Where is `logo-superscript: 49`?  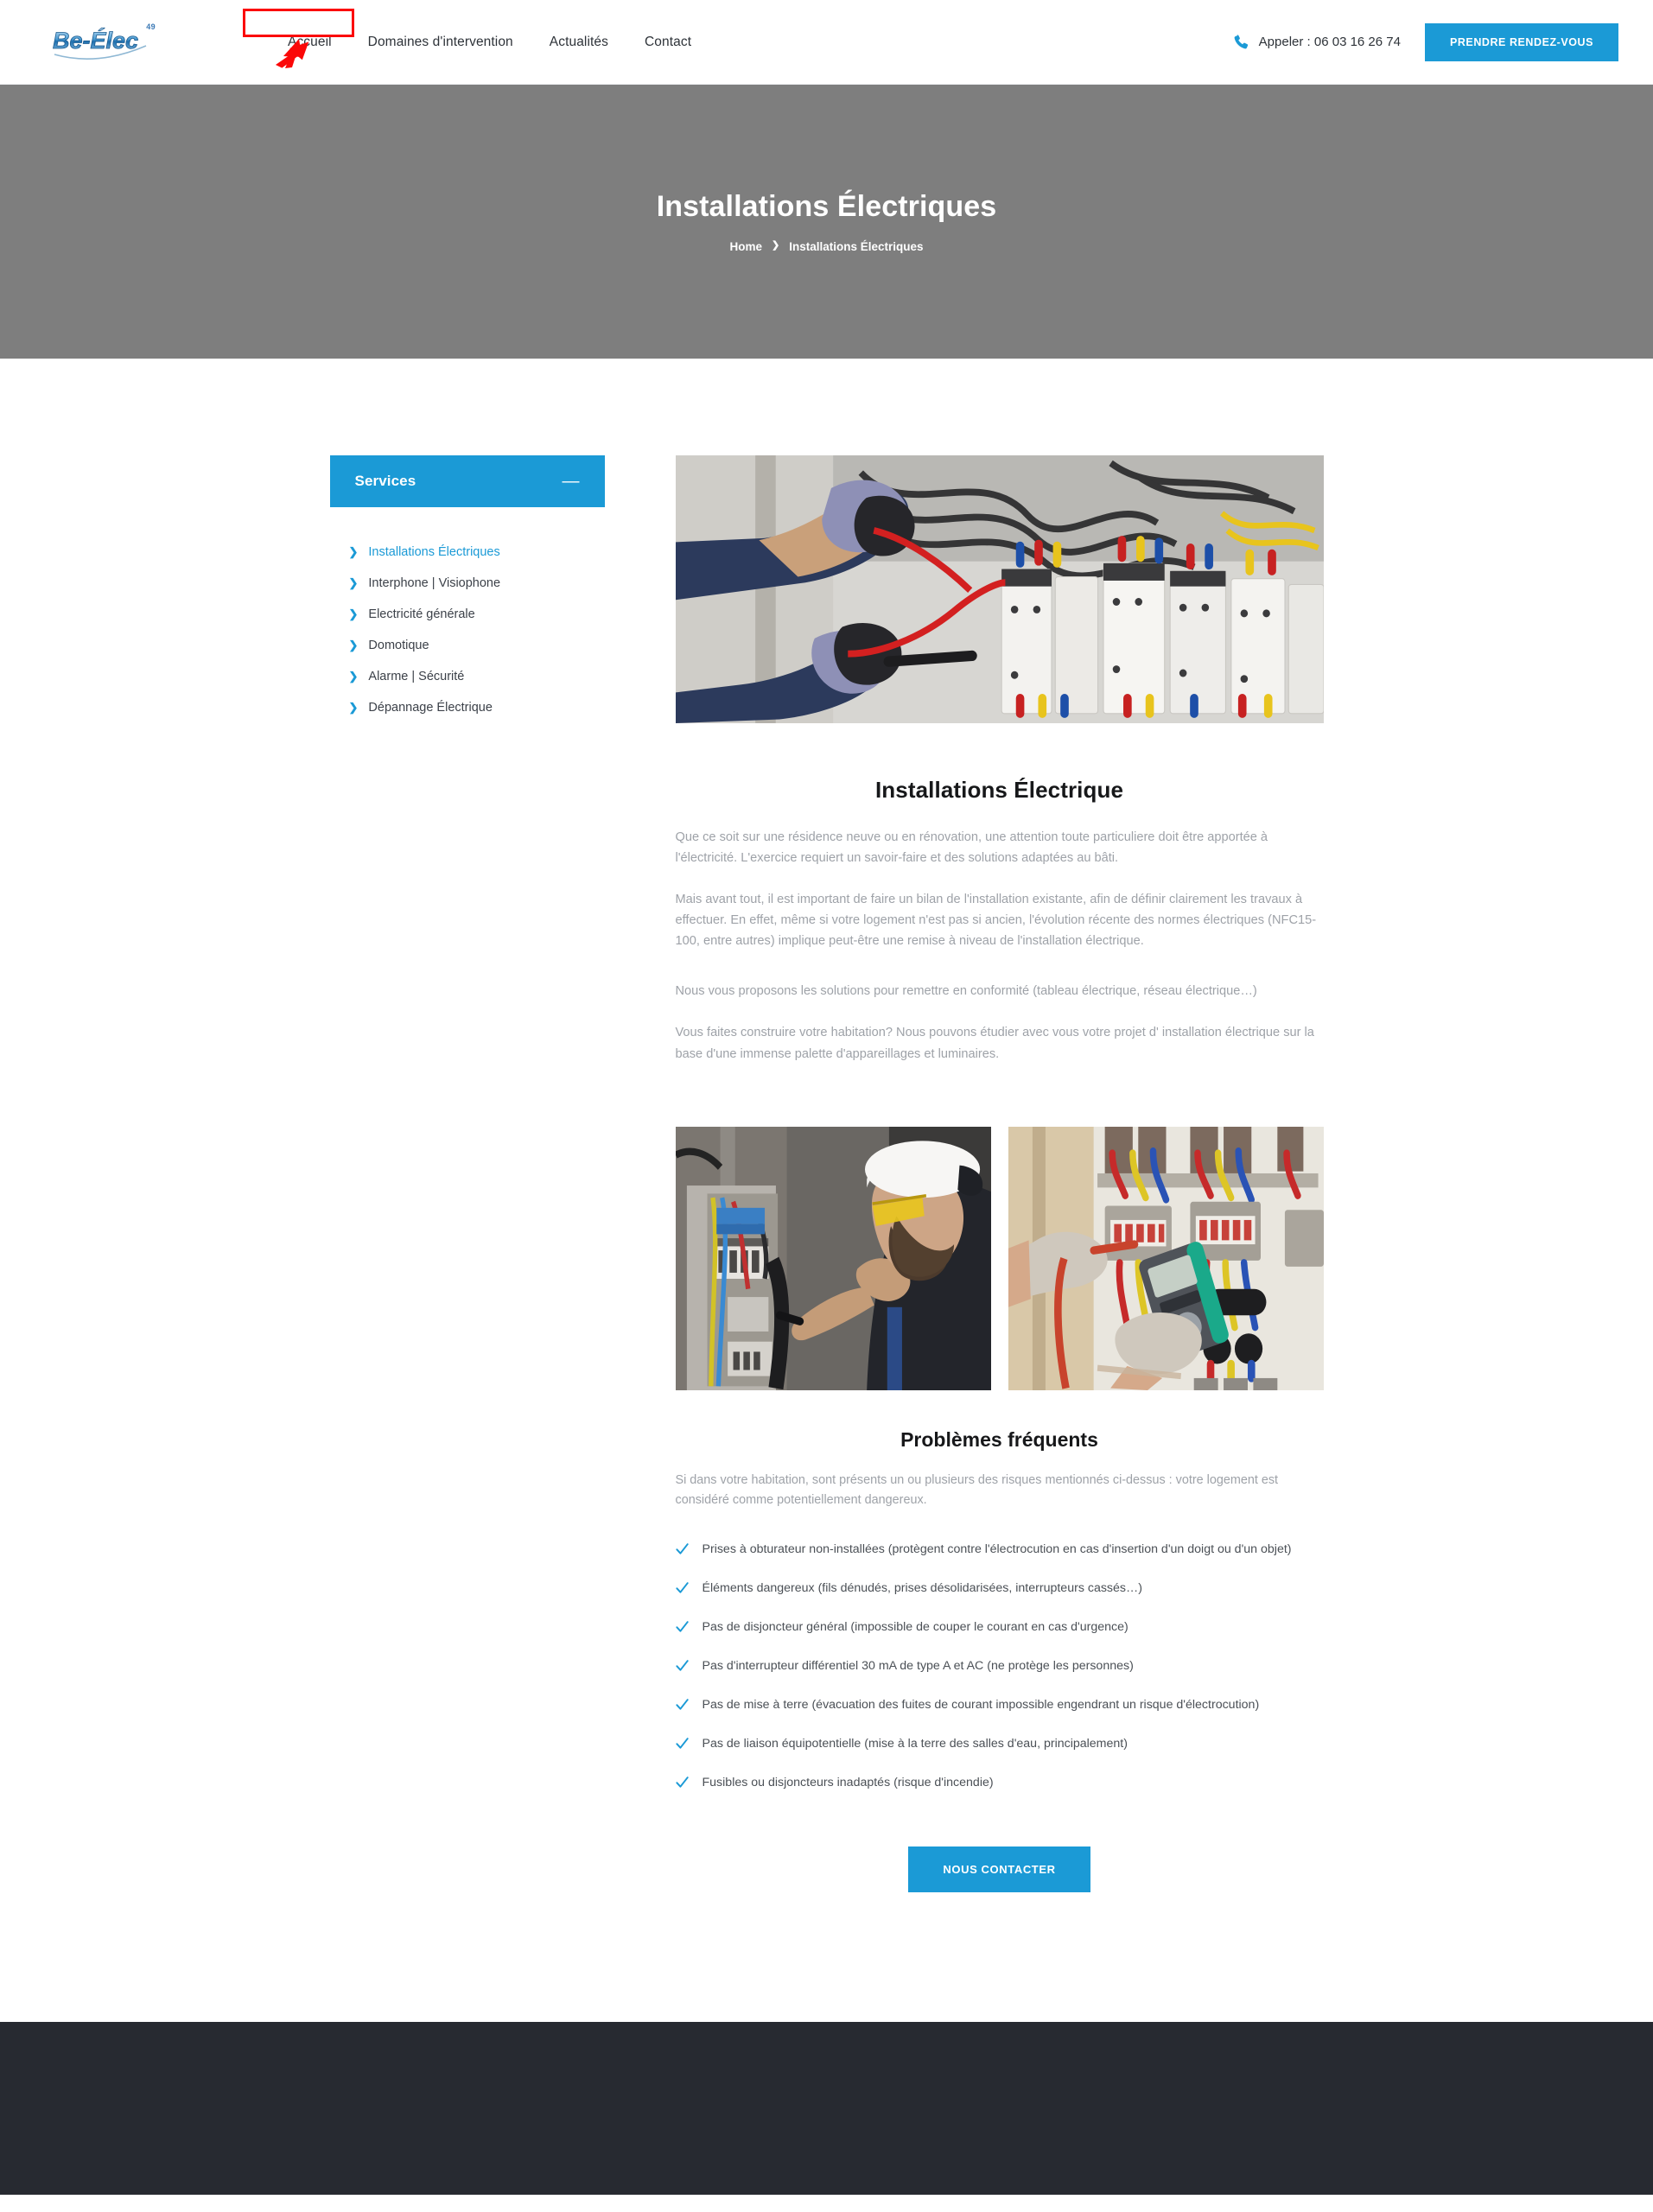 logo-superscript: 49 is located at coordinates (151, 26).